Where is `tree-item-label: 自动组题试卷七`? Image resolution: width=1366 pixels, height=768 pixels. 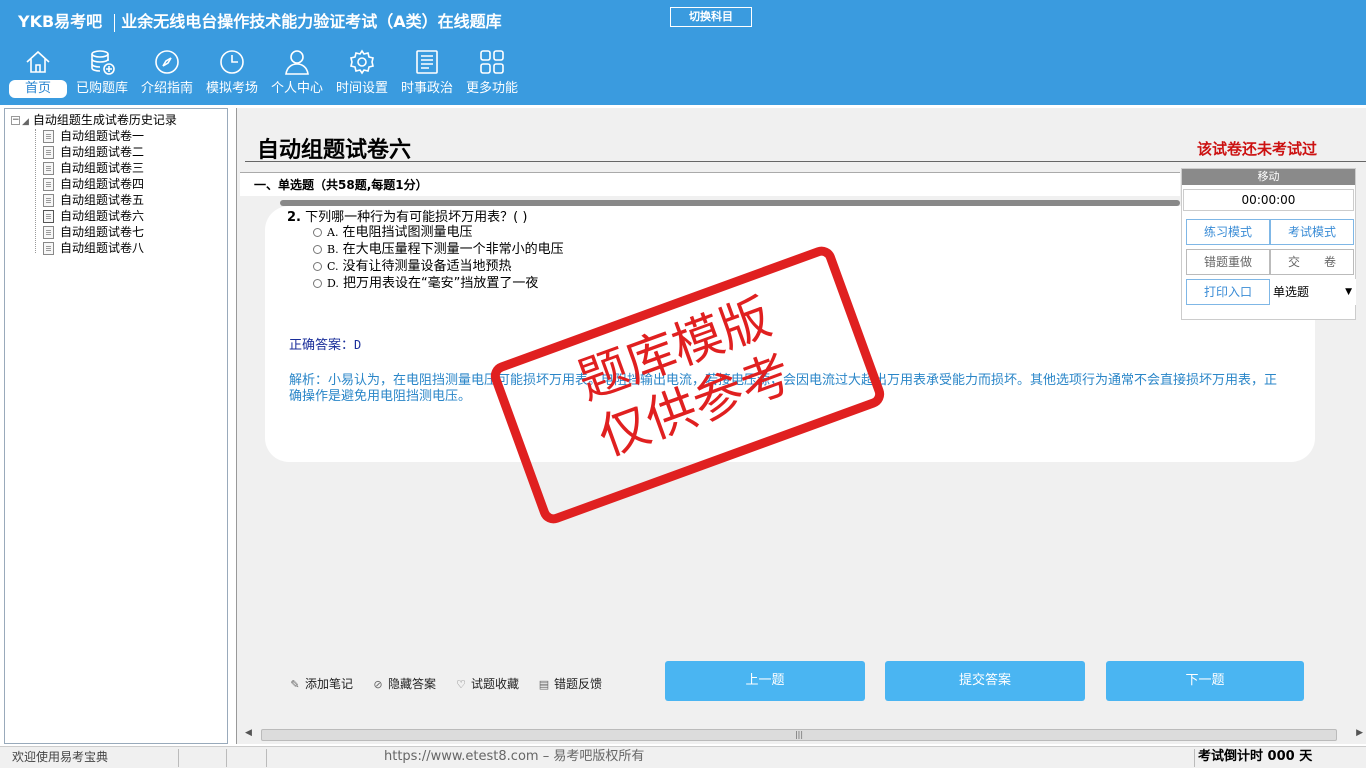
tree-item-label: 自动组题试卷七 is located at coordinates (102, 232).